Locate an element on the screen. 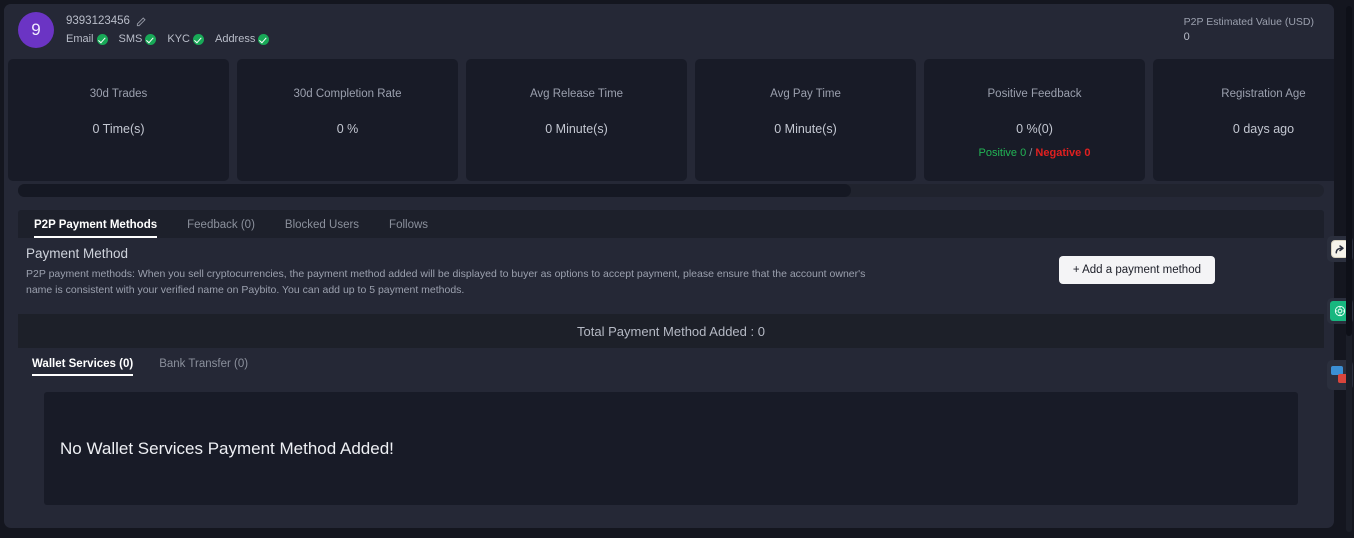  payment-subtabs: Wallet Services (0) Bank Transfer (0) is located at coordinates (671, 363).